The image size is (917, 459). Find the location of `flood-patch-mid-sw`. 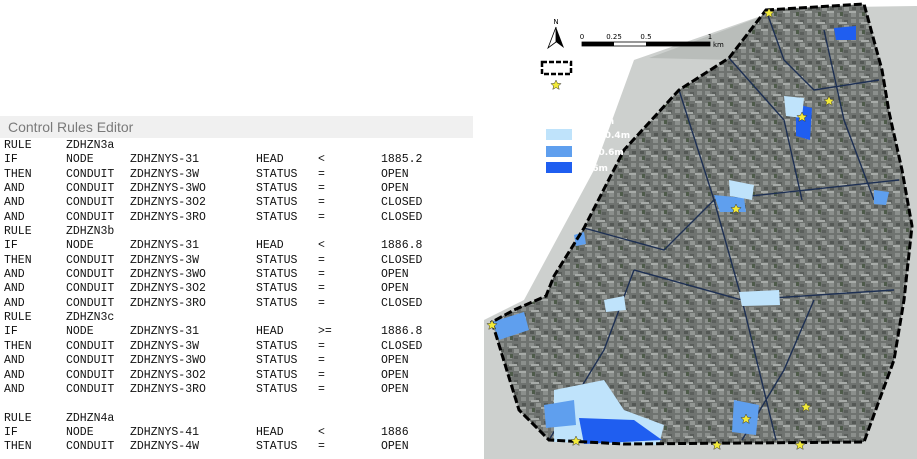

flood-patch-mid-sw is located at coordinates (560, 414).